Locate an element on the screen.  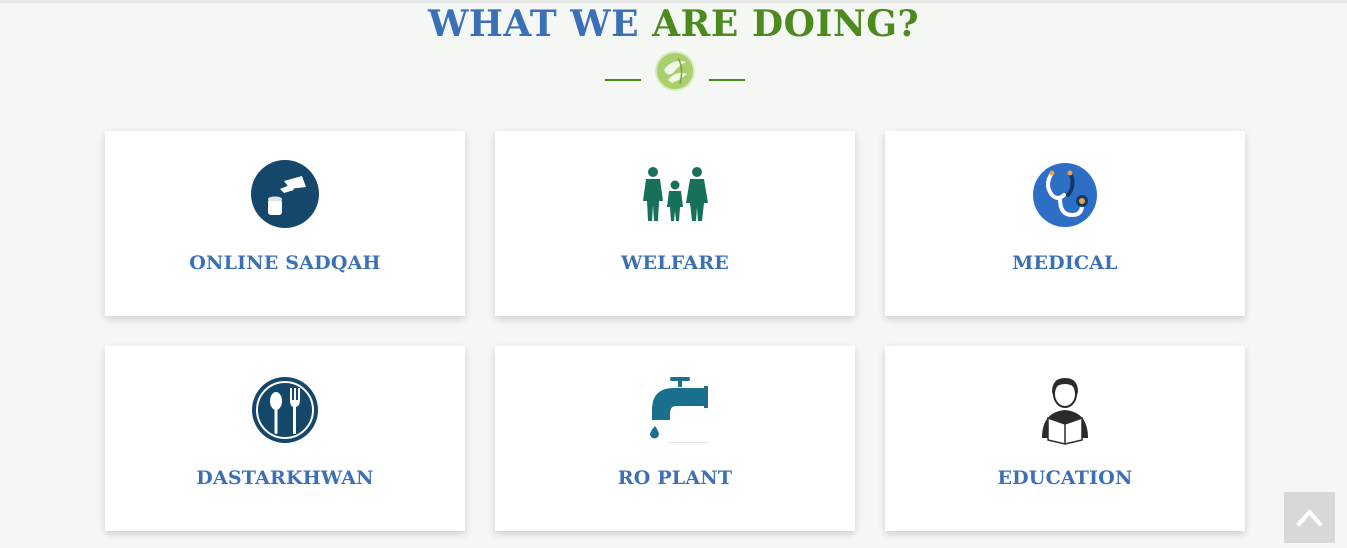
card-medical: MEDICAL is located at coordinates (1065, 223).